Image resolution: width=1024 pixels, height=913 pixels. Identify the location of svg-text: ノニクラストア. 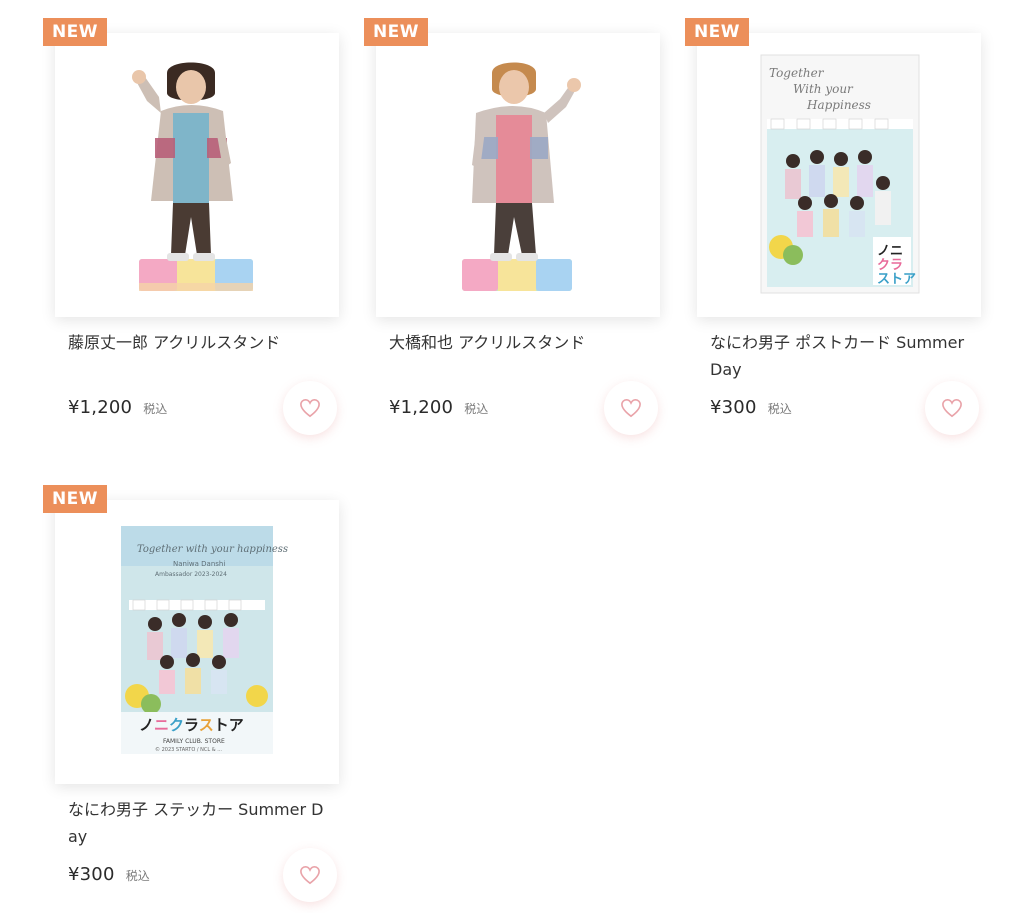
(191, 725).